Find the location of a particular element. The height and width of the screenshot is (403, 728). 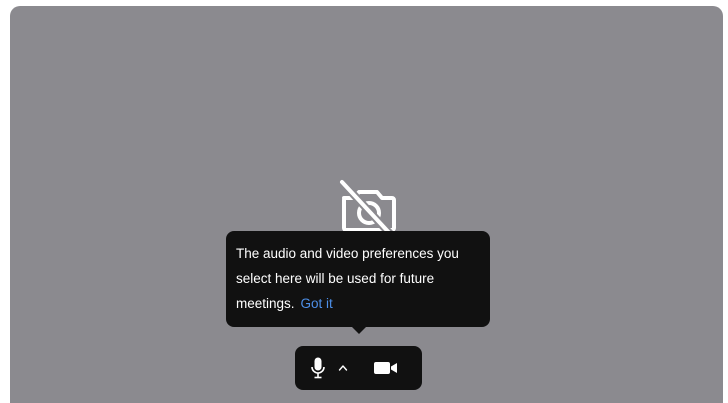

tooltip-text-line-1: The audio and video preferences you is located at coordinates (347, 253).